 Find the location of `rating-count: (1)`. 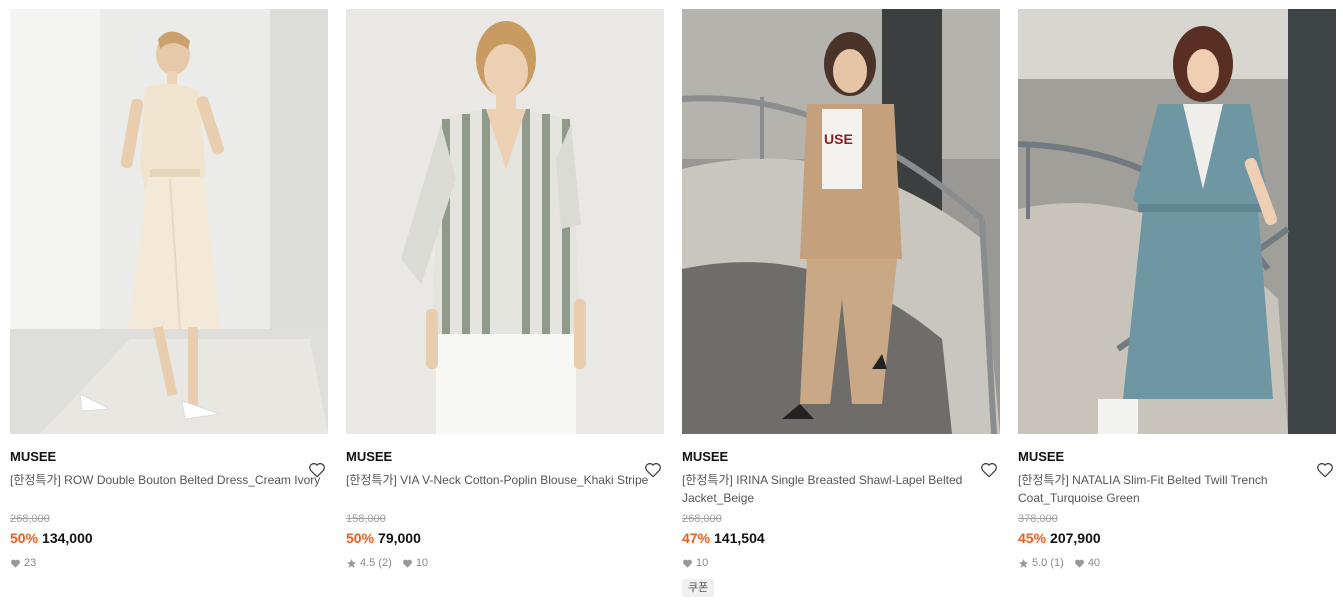

rating-count: (1) is located at coordinates (1057, 563).